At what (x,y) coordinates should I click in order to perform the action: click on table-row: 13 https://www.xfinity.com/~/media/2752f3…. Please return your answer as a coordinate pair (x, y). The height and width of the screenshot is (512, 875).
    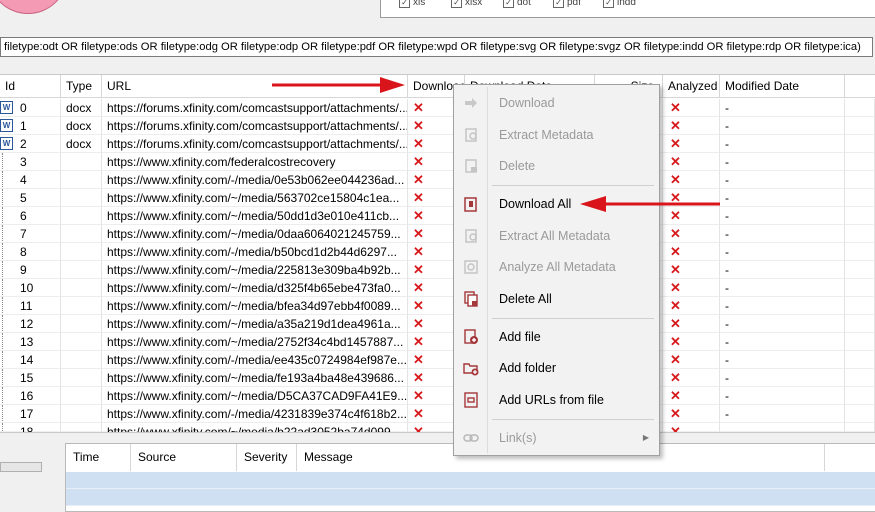
    Looking at the image, I should click on (437, 342).